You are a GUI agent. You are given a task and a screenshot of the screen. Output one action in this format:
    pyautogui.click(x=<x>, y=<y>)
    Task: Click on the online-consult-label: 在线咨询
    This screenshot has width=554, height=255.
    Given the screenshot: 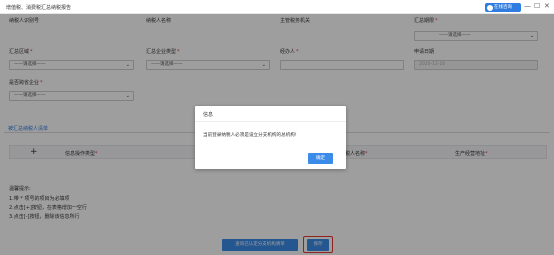 What is the action you would take?
    pyautogui.click(x=503, y=7)
    